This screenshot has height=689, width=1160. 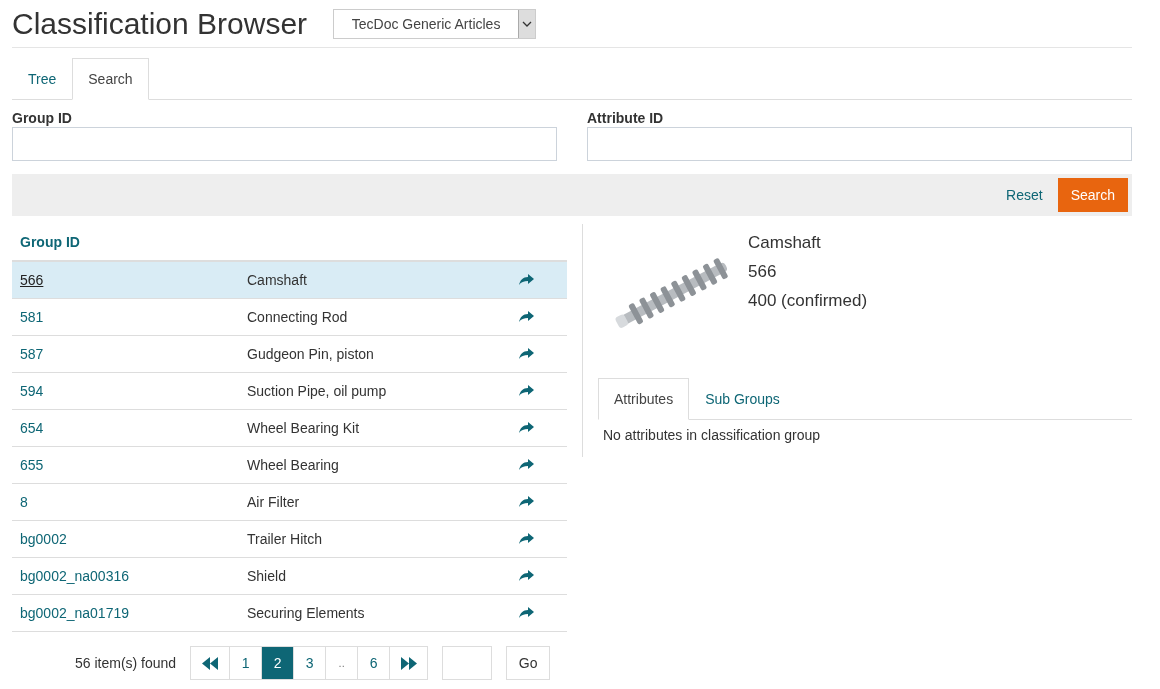 What do you see at coordinates (1024, 195) in the screenshot?
I see `reset-link: Reset` at bounding box center [1024, 195].